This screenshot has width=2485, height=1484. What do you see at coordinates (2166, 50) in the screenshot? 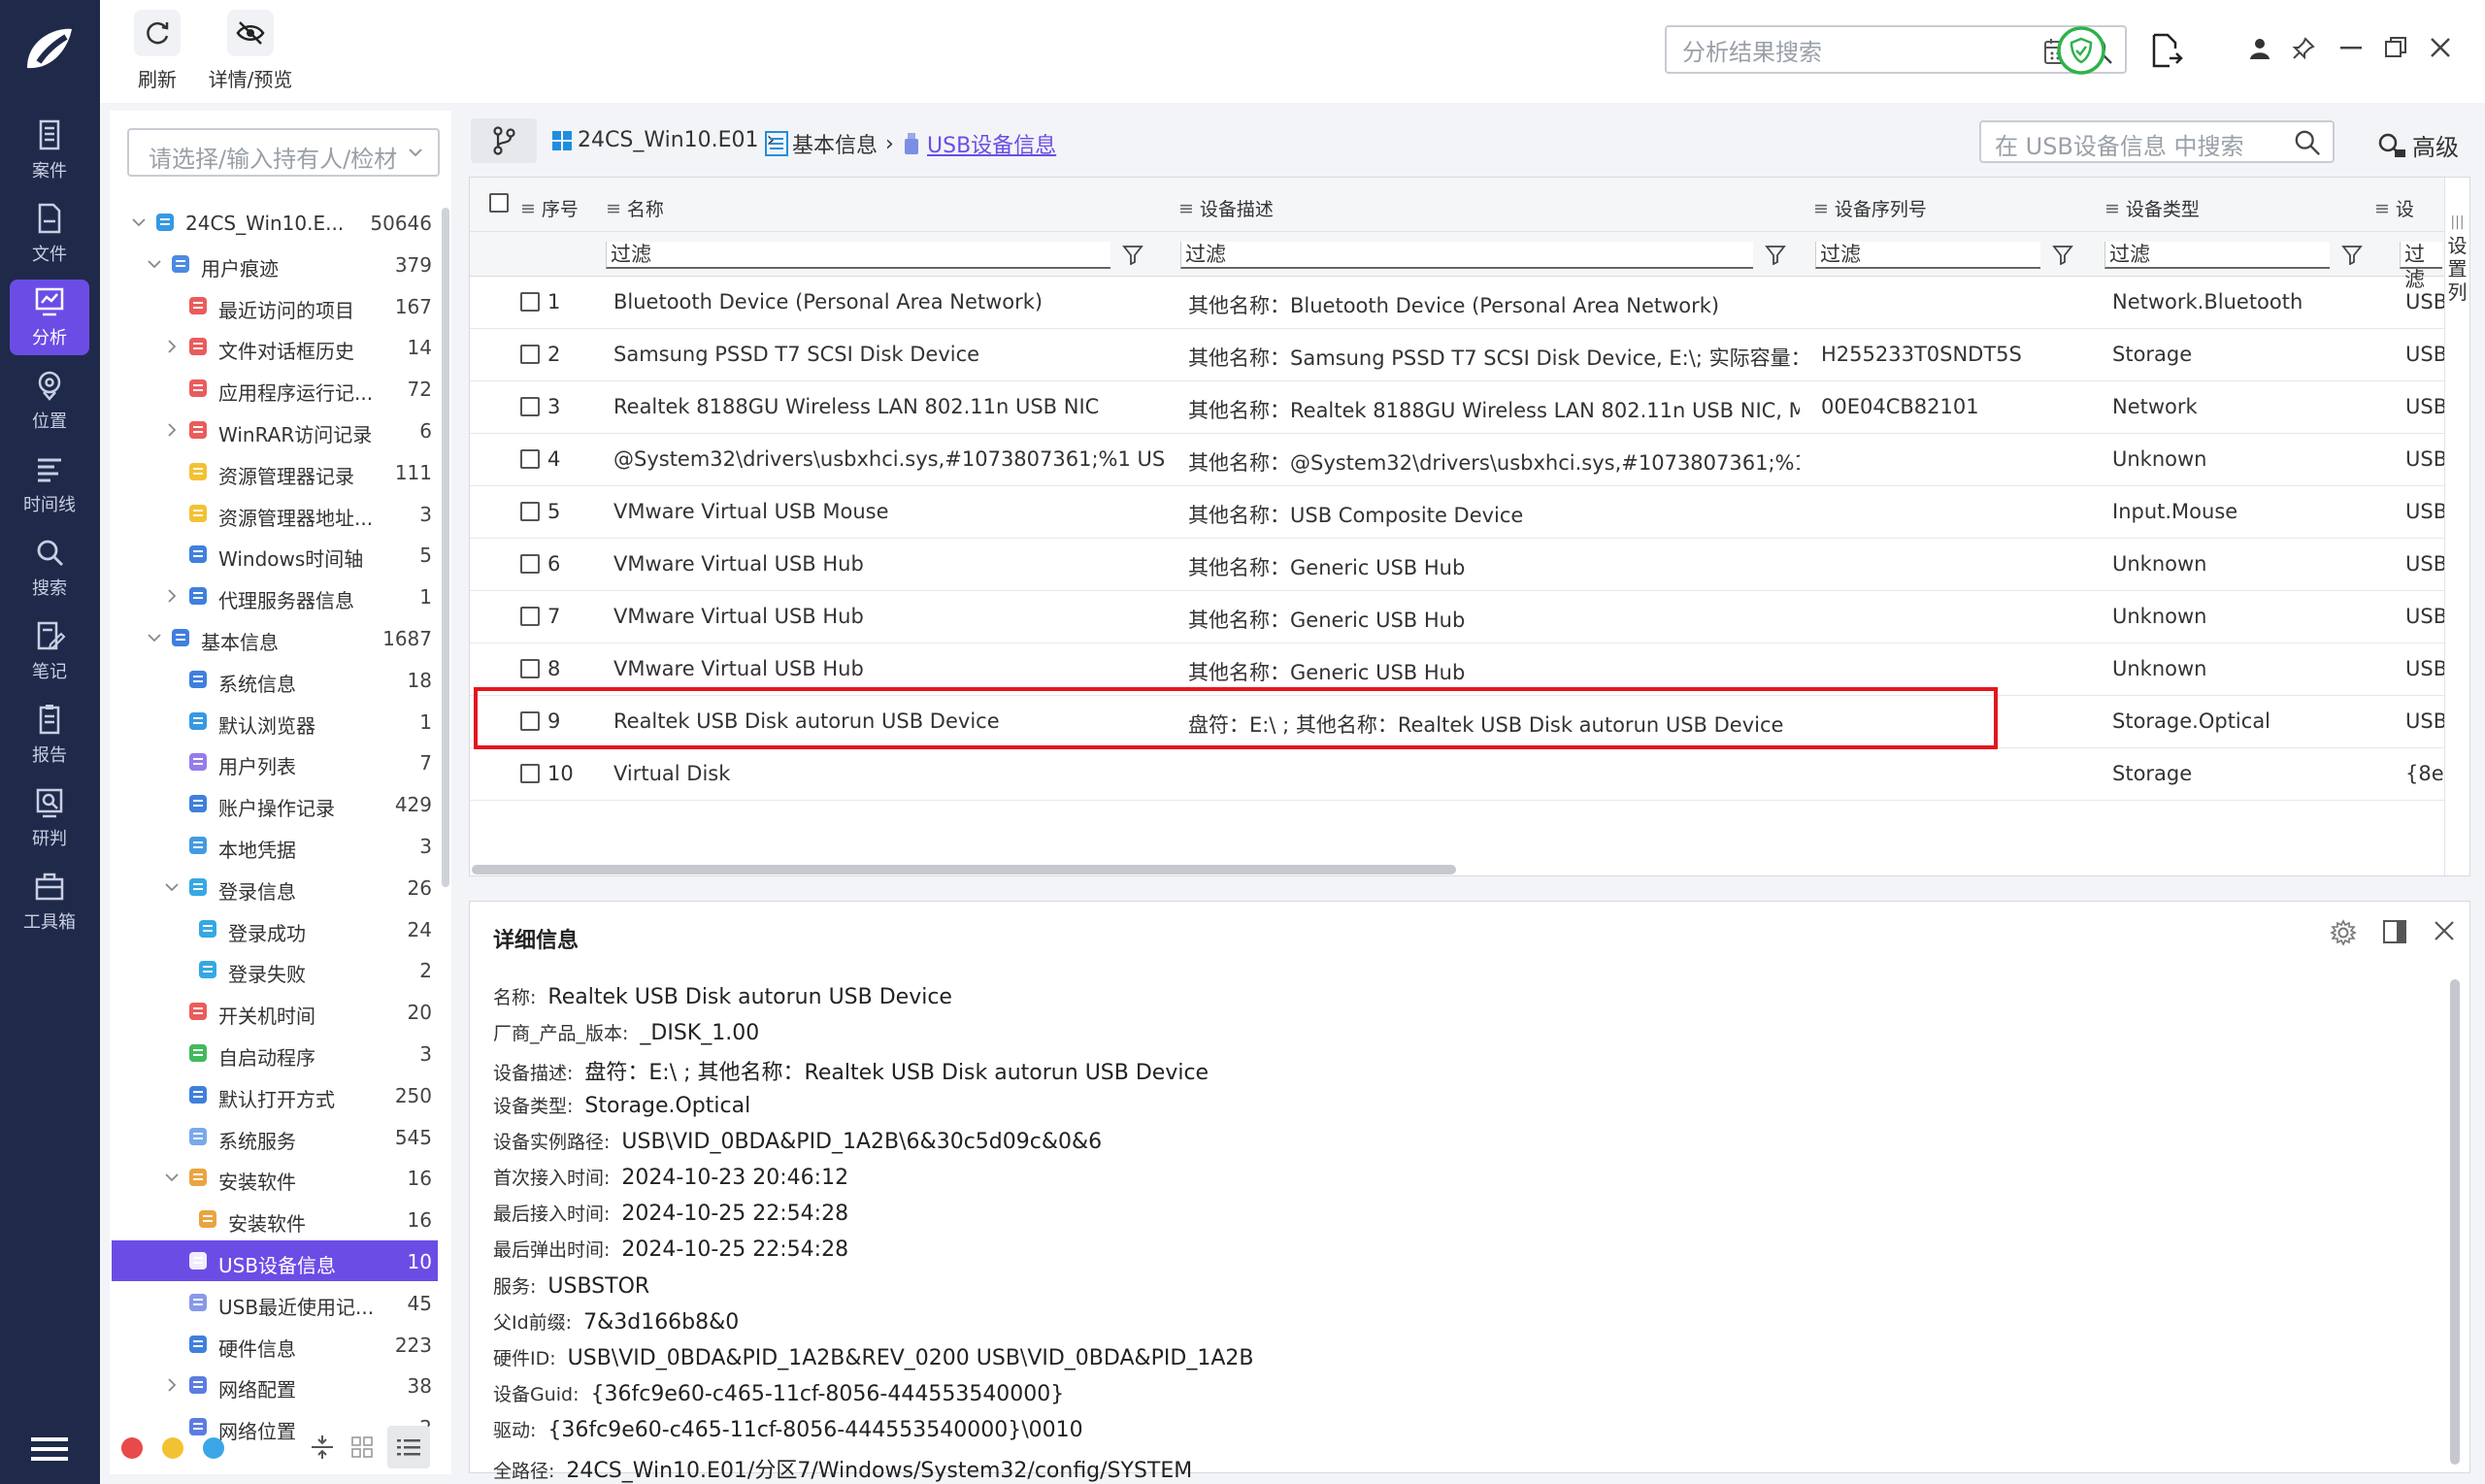
I see `export-icon` at bounding box center [2166, 50].